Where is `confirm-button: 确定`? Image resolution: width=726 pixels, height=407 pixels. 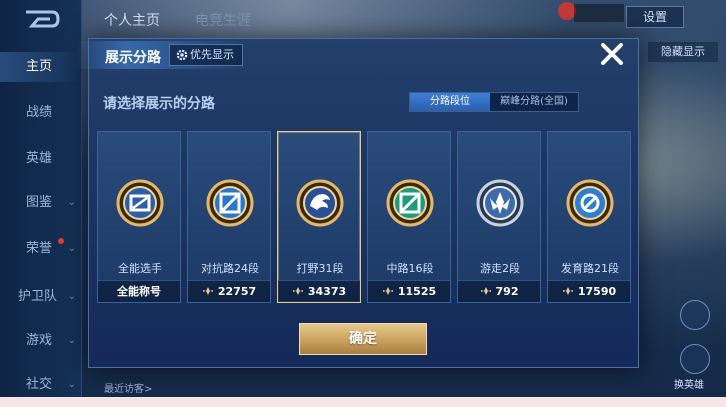
confirm-button: 确定 is located at coordinates (363, 339).